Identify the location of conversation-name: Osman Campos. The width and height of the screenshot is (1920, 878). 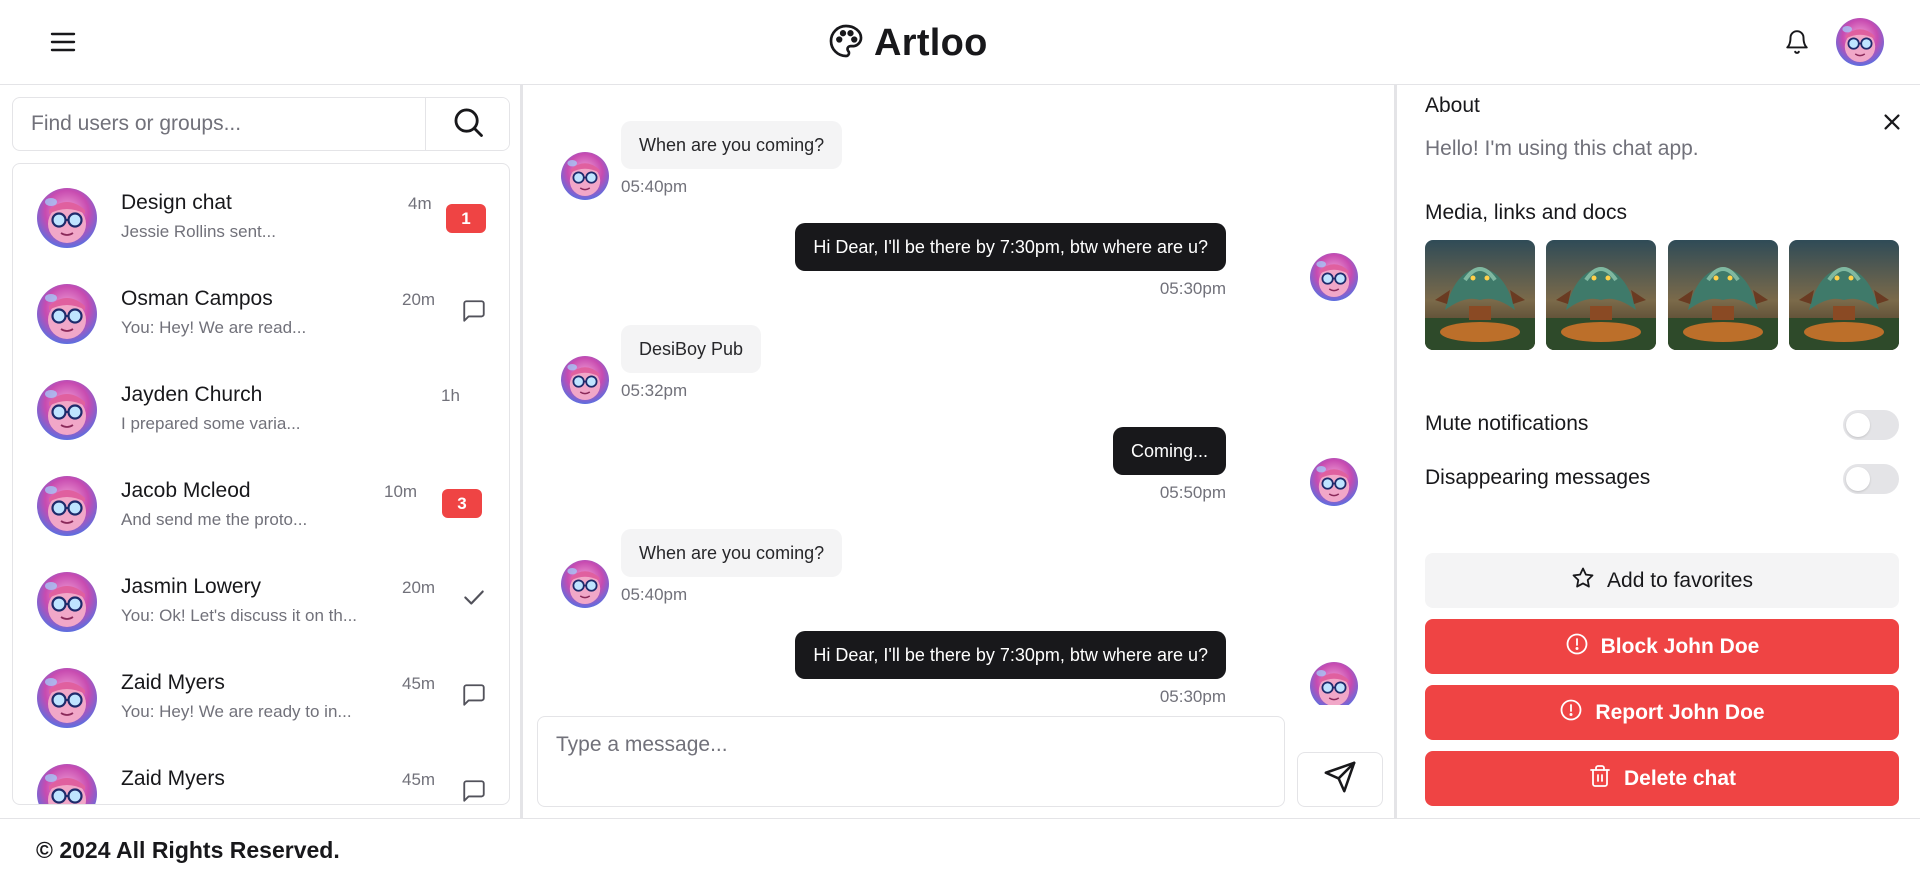
(197, 298).